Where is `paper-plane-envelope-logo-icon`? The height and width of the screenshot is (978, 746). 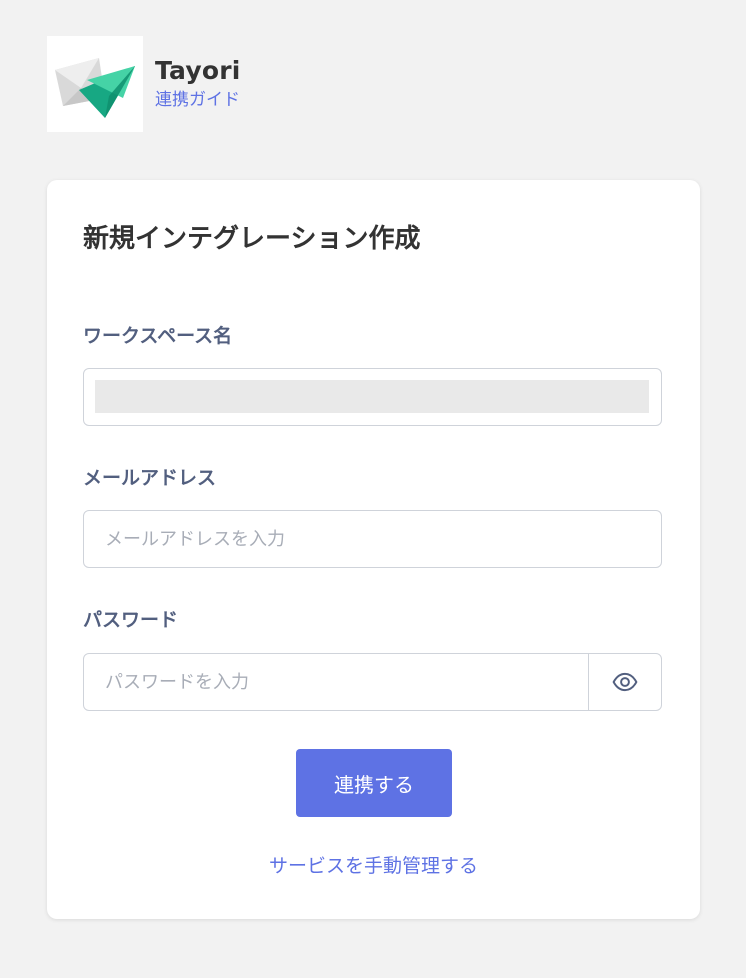
paper-plane-envelope-logo-icon is located at coordinates (95, 88).